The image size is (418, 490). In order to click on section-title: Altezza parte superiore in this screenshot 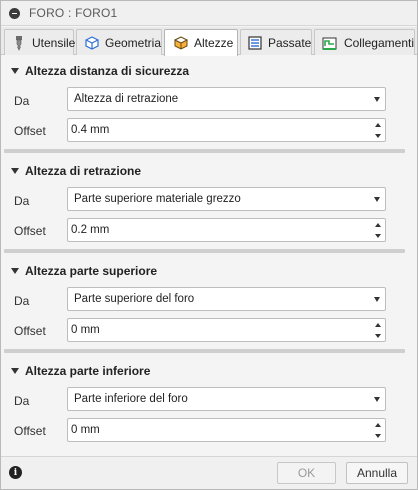, I will do `click(91, 271)`.